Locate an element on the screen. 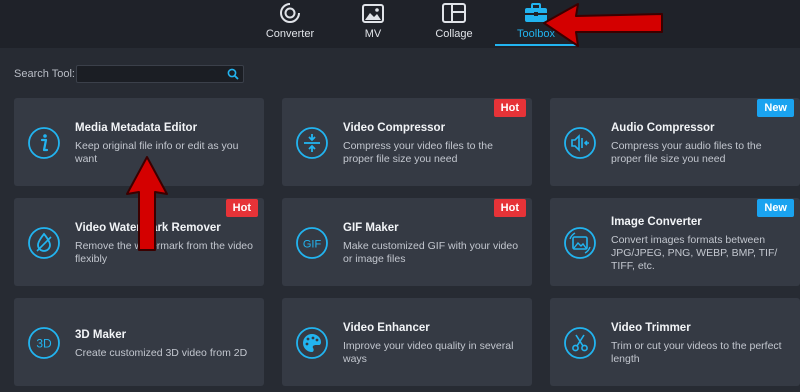 The width and height of the screenshot is (800, 392). audio-compress-icon is located at coordinates (580, 143).